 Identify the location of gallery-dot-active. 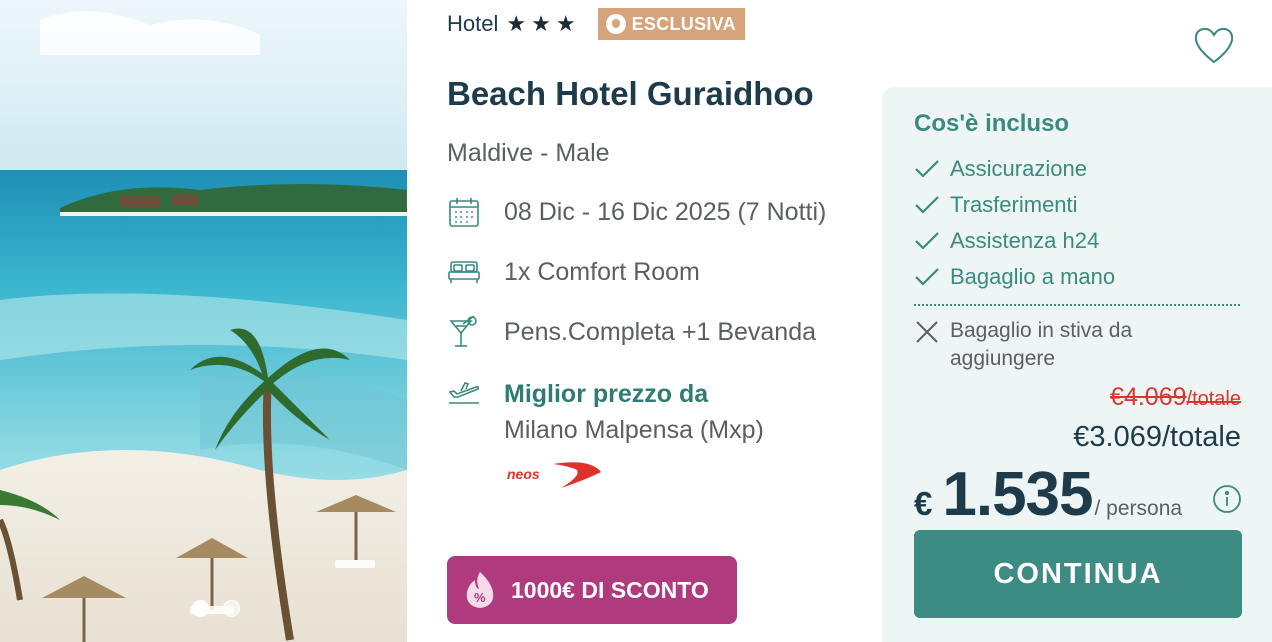
(200, 608).